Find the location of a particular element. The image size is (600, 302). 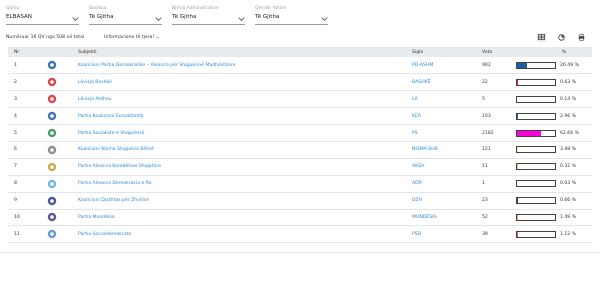

filter-bashkia: Bashkia Të Gjitha is located at coordinates (130, 17).